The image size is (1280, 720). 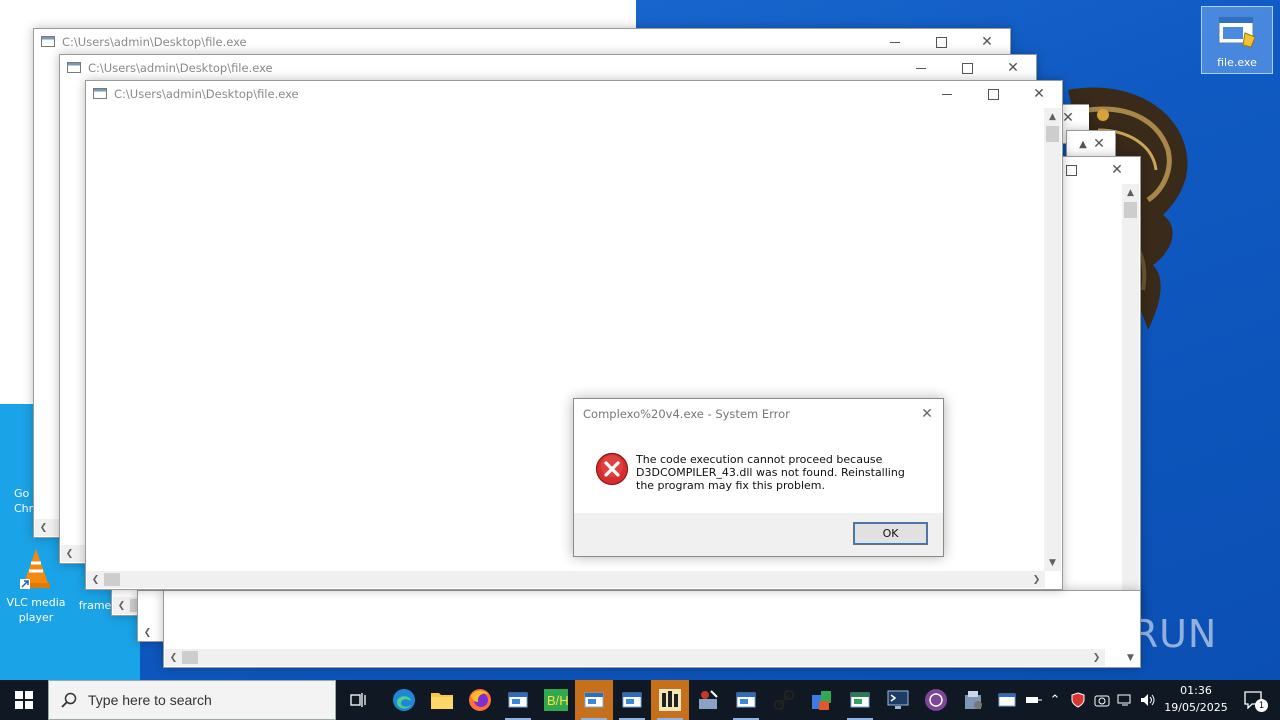 I want to click on taskbar-tor, so click(x=936, y=700).